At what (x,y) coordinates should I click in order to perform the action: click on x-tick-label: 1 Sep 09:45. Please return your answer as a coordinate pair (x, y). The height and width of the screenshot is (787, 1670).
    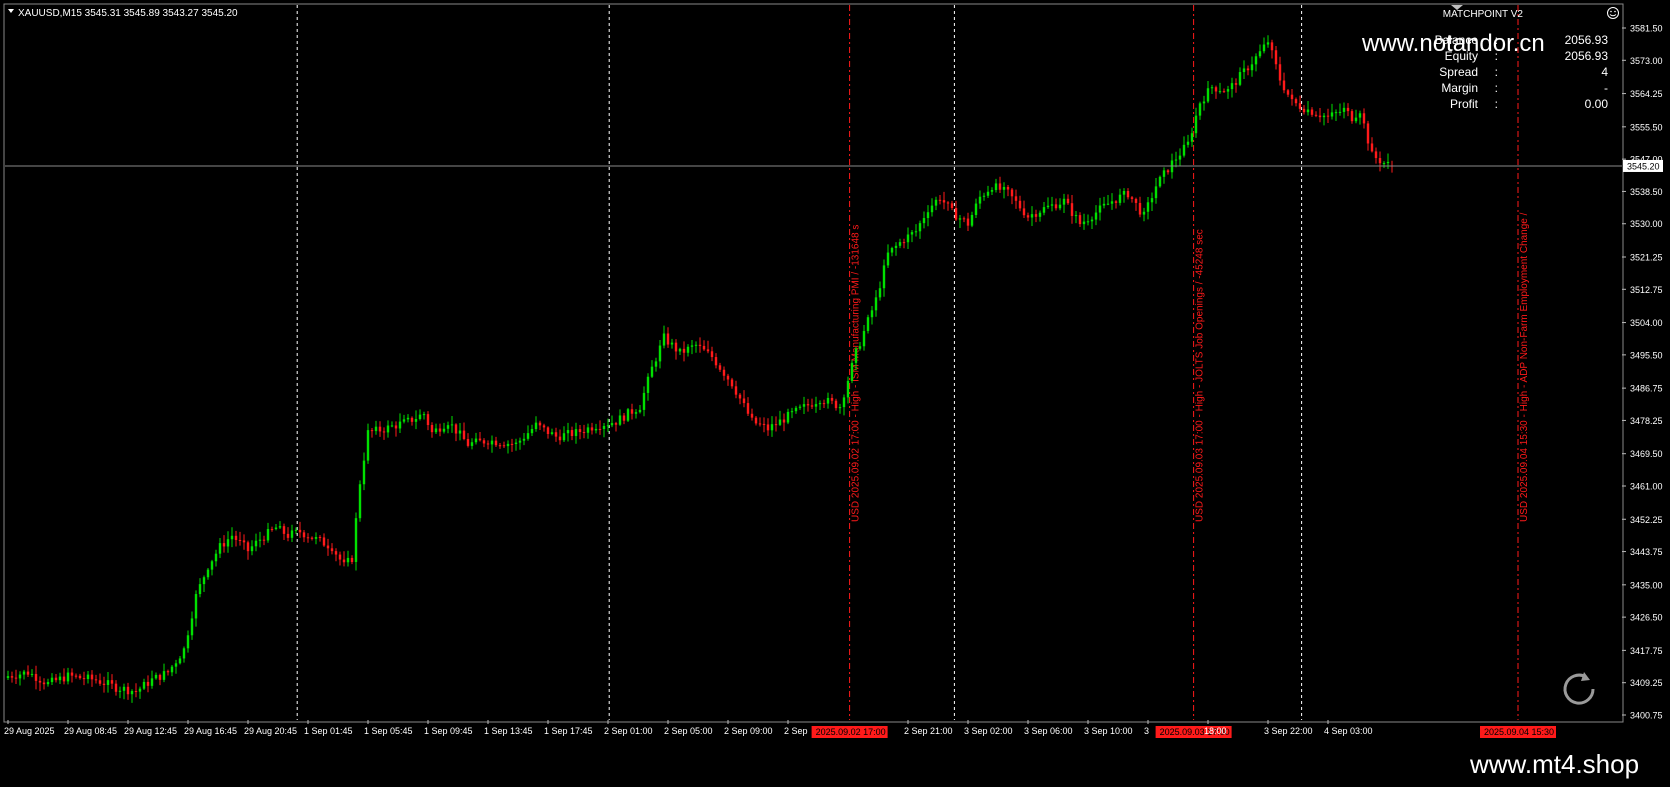
    Looking at the image, I should click on (448, 731).